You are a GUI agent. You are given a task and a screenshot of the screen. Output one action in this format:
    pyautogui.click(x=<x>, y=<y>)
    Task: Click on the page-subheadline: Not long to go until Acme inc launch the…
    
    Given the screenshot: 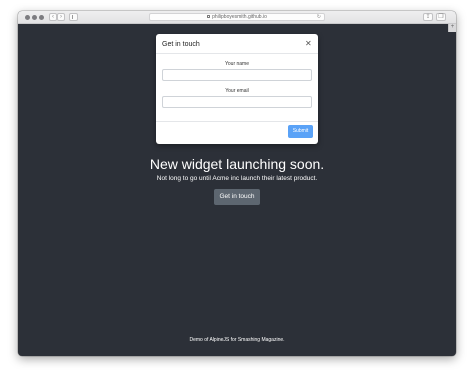 What is the action you would take?
    pyautogui.click(x=237, y=178)
    